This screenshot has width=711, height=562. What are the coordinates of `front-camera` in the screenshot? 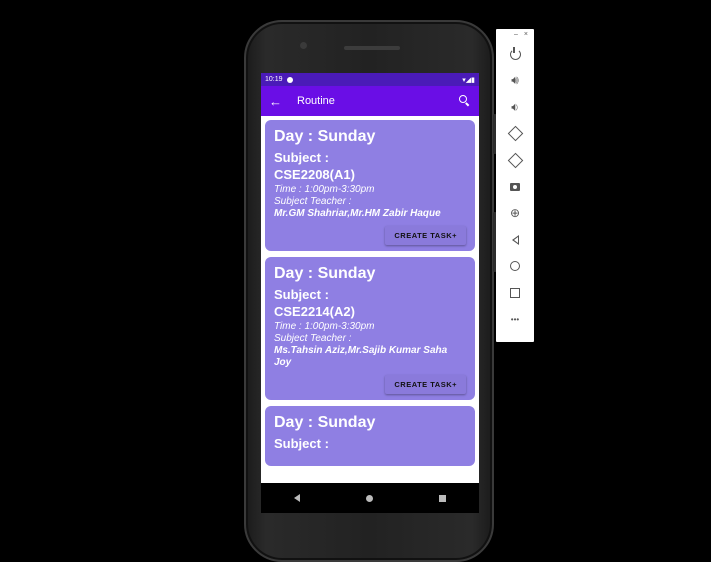 It's located at (303, 45).